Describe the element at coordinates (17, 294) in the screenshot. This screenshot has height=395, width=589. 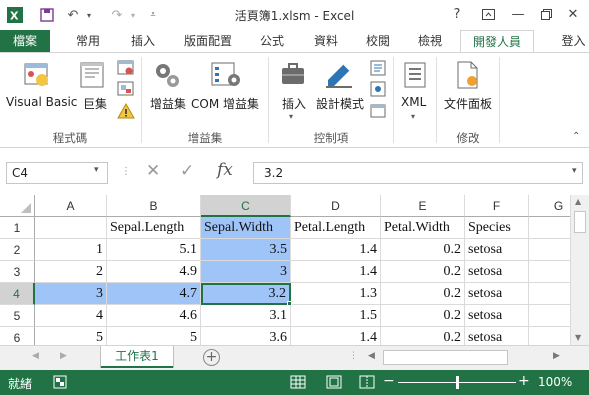
I see `row-header: 4` at that location.